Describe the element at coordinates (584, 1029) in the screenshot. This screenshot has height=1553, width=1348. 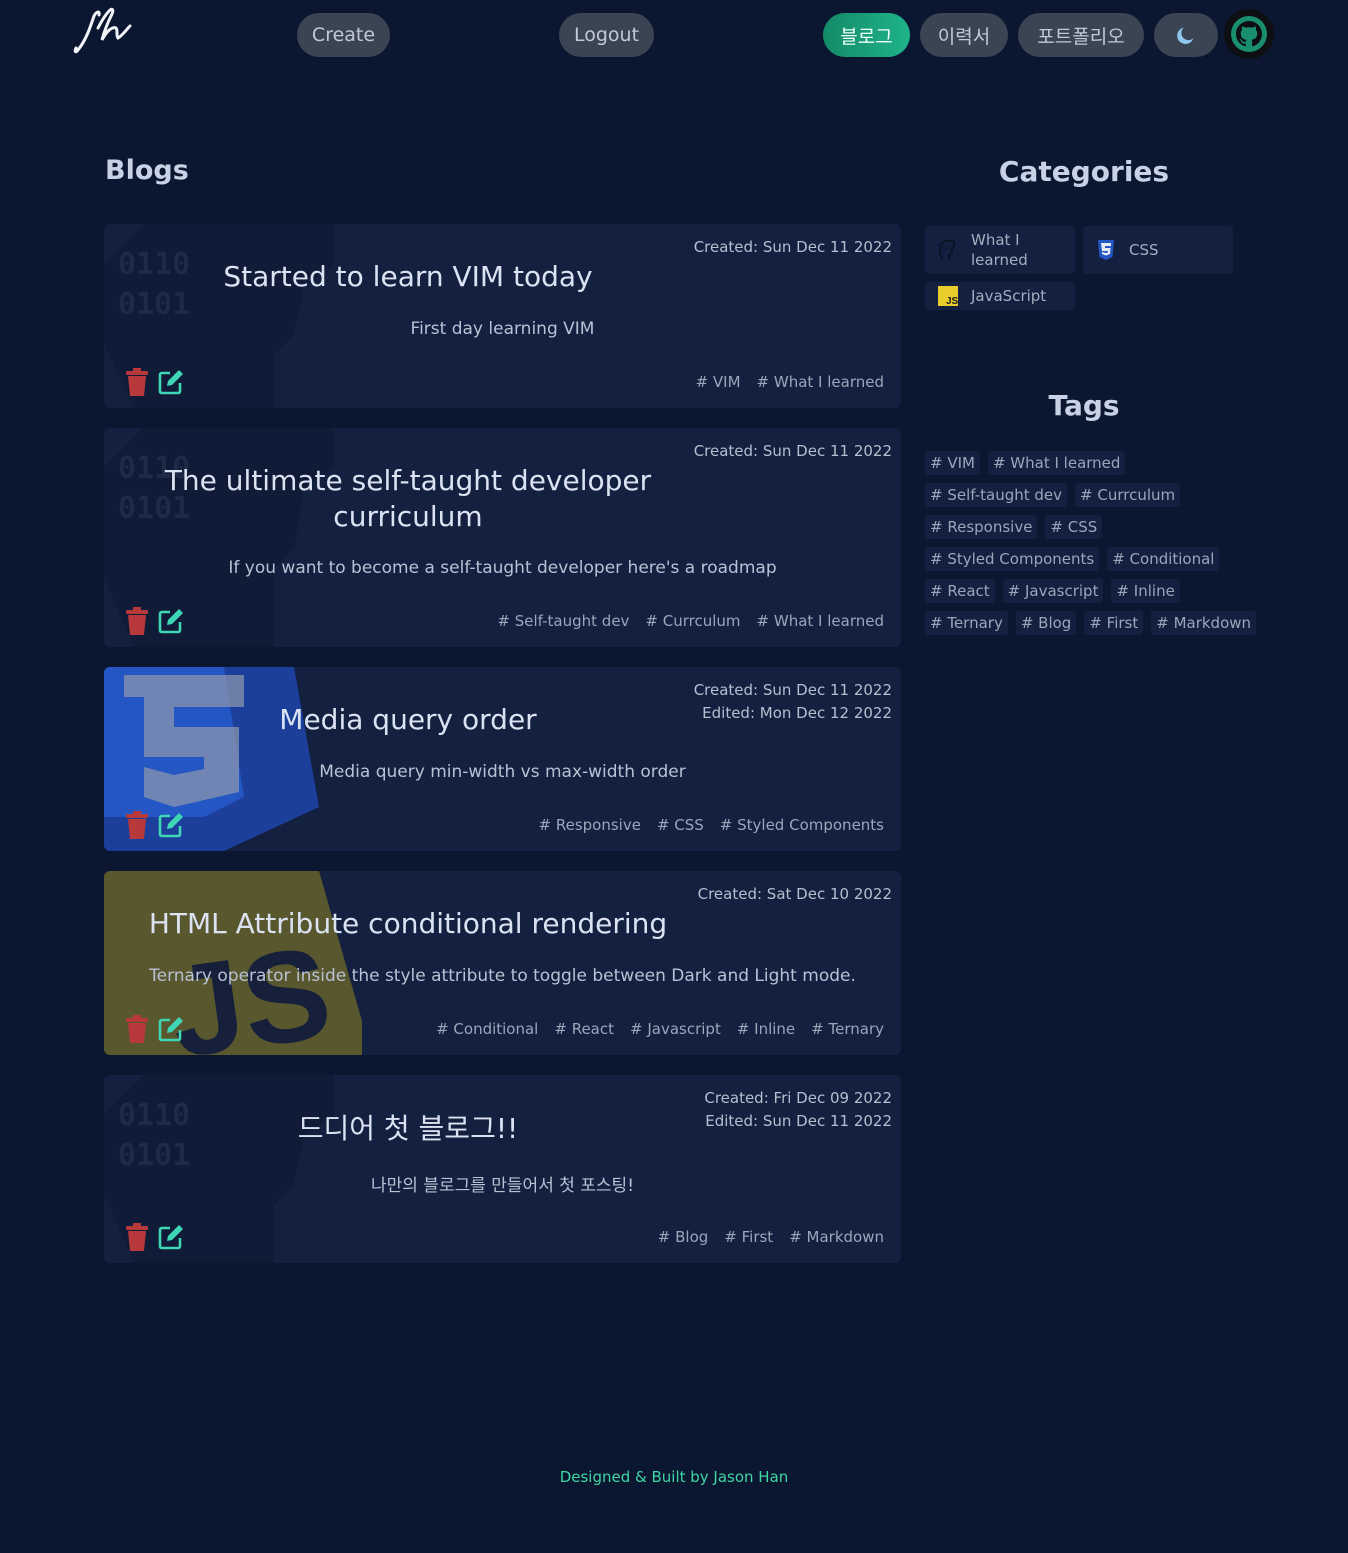
I see `post-tag: # React` at that location.